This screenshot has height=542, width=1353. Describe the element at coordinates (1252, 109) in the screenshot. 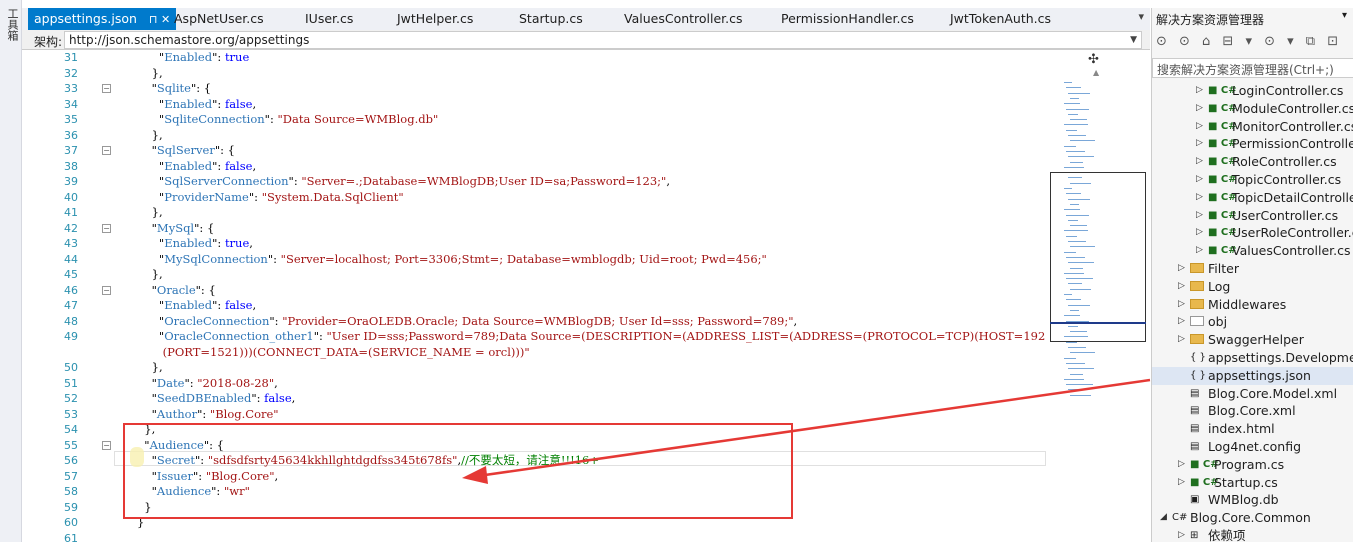

I see `tree-item: ▷ ■ C# ModuleController.cs` at that location.